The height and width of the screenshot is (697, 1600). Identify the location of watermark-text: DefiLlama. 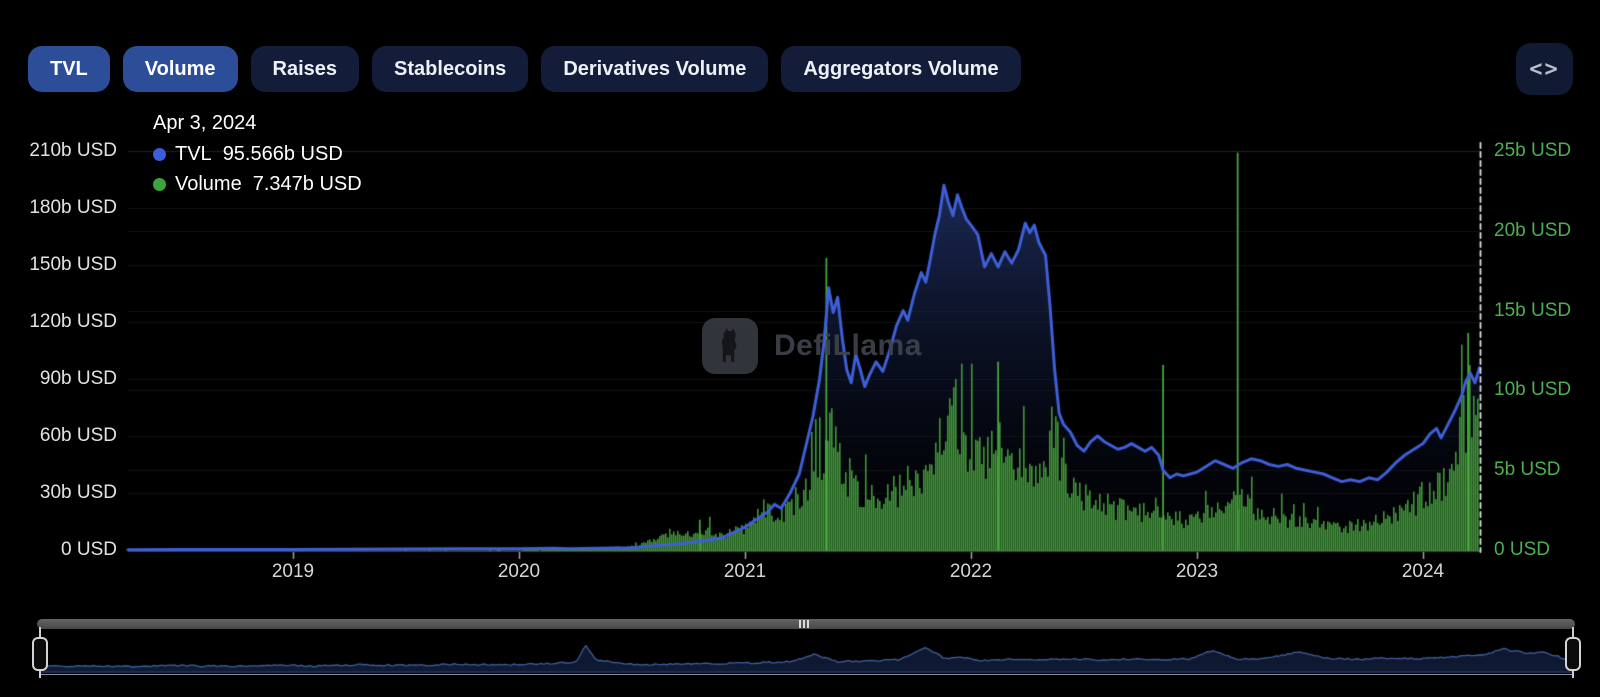
(848, 345).